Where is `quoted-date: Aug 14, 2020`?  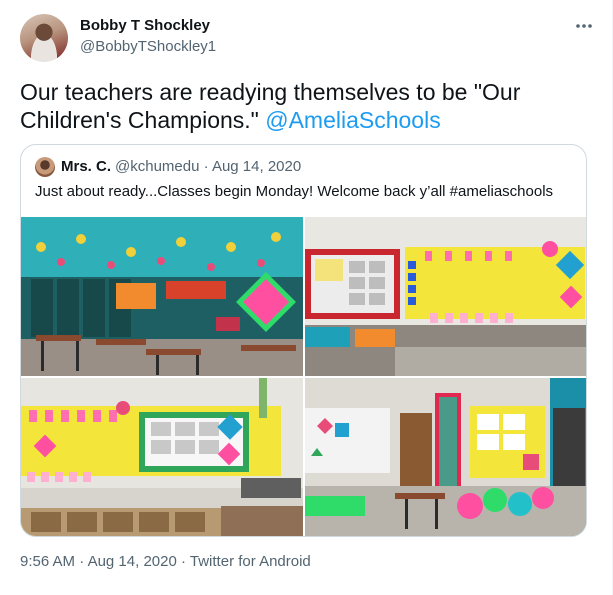
quoted-date: Aug 14, 2020 is located at coordinates (256, 166).